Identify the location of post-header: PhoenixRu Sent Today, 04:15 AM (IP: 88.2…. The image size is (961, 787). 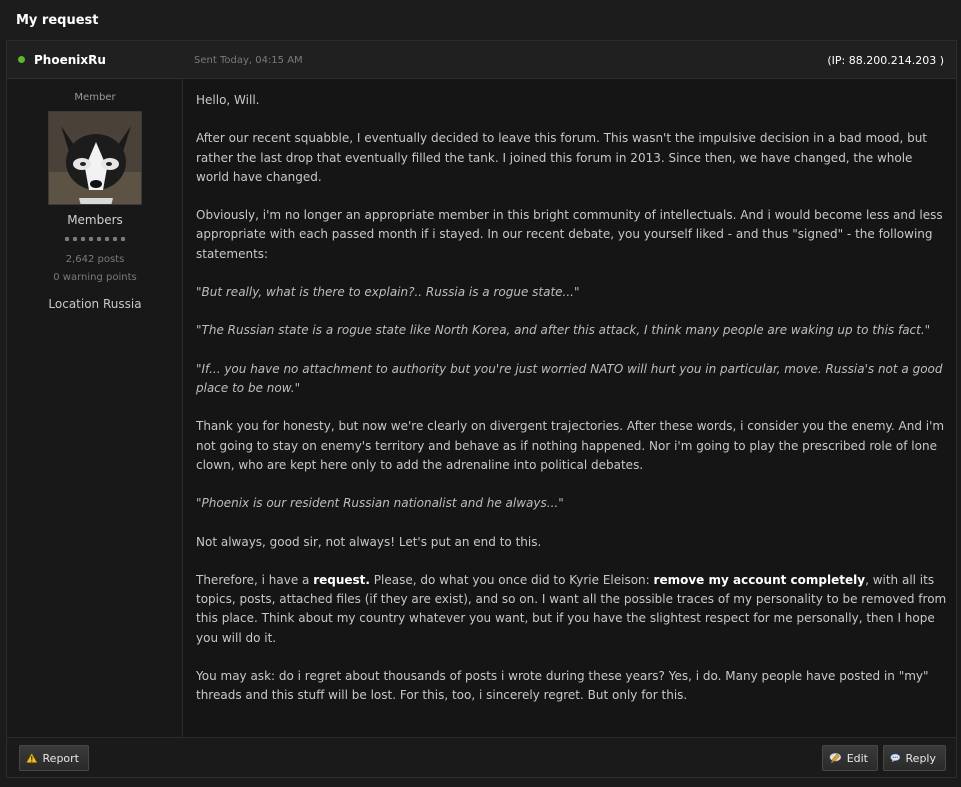
(481, 60).